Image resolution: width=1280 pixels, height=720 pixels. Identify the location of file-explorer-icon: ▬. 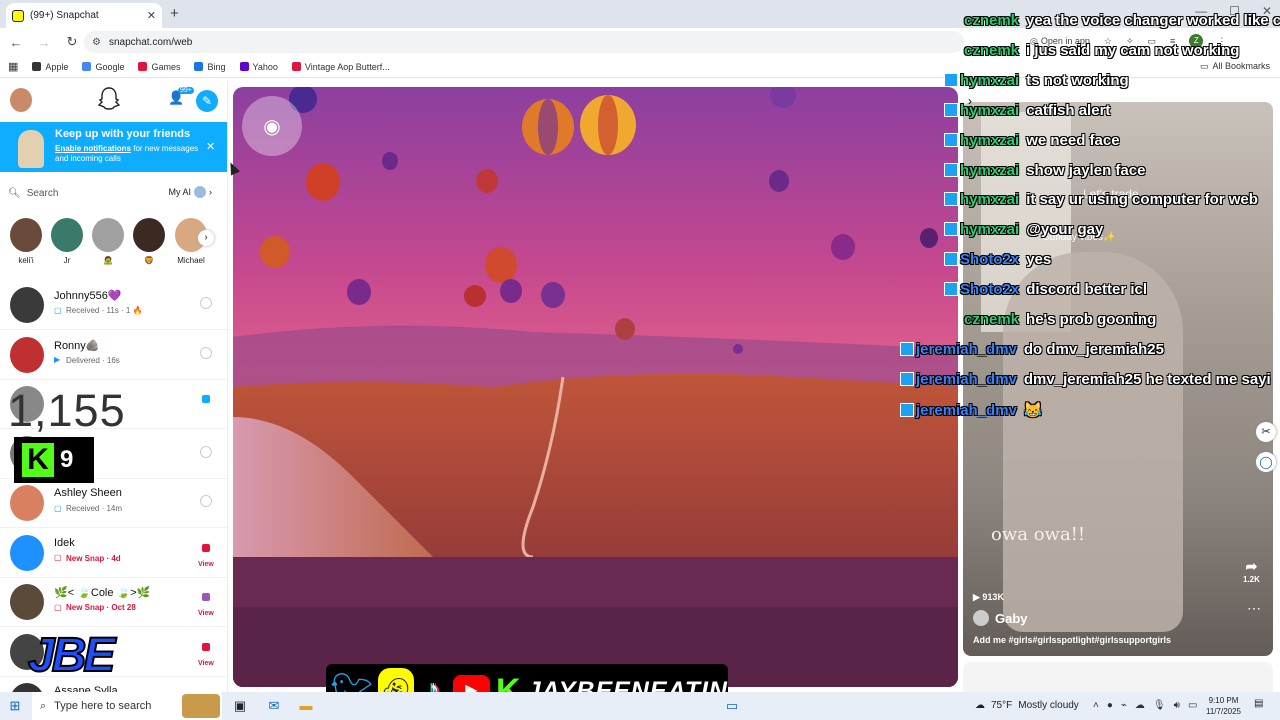
(306, 706).